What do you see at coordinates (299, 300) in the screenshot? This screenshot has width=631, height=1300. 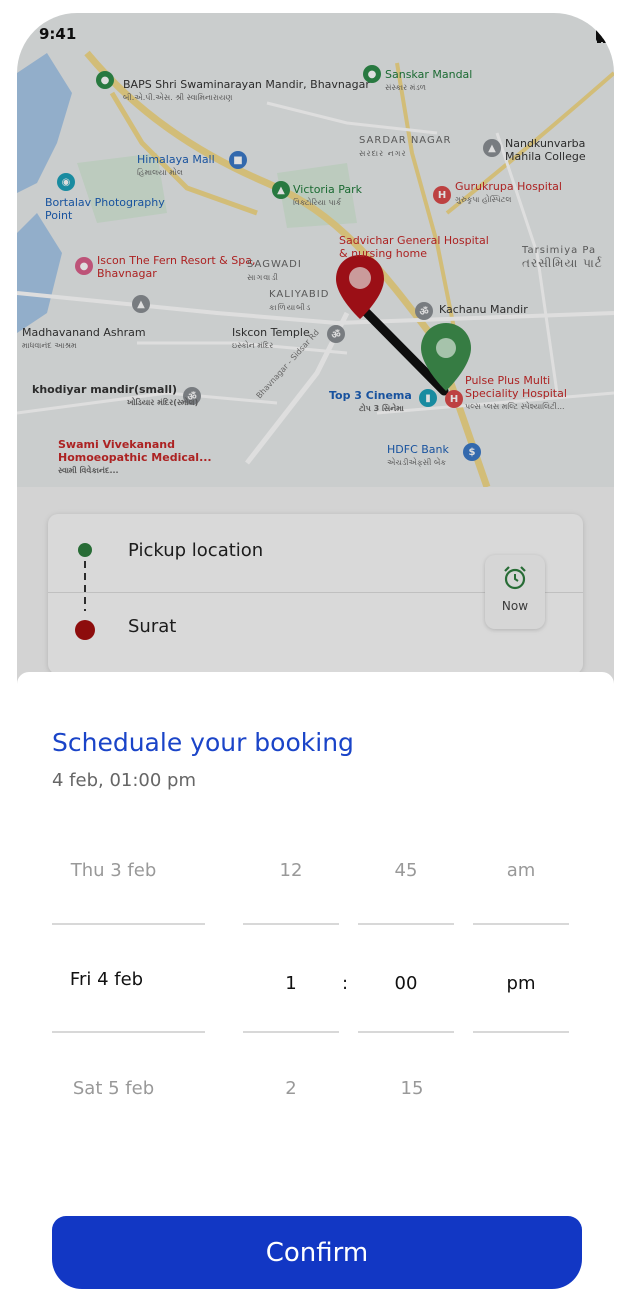 I see `map-label: KALIYABID કાળિયાબીડ` at bounding box center [299, 300].